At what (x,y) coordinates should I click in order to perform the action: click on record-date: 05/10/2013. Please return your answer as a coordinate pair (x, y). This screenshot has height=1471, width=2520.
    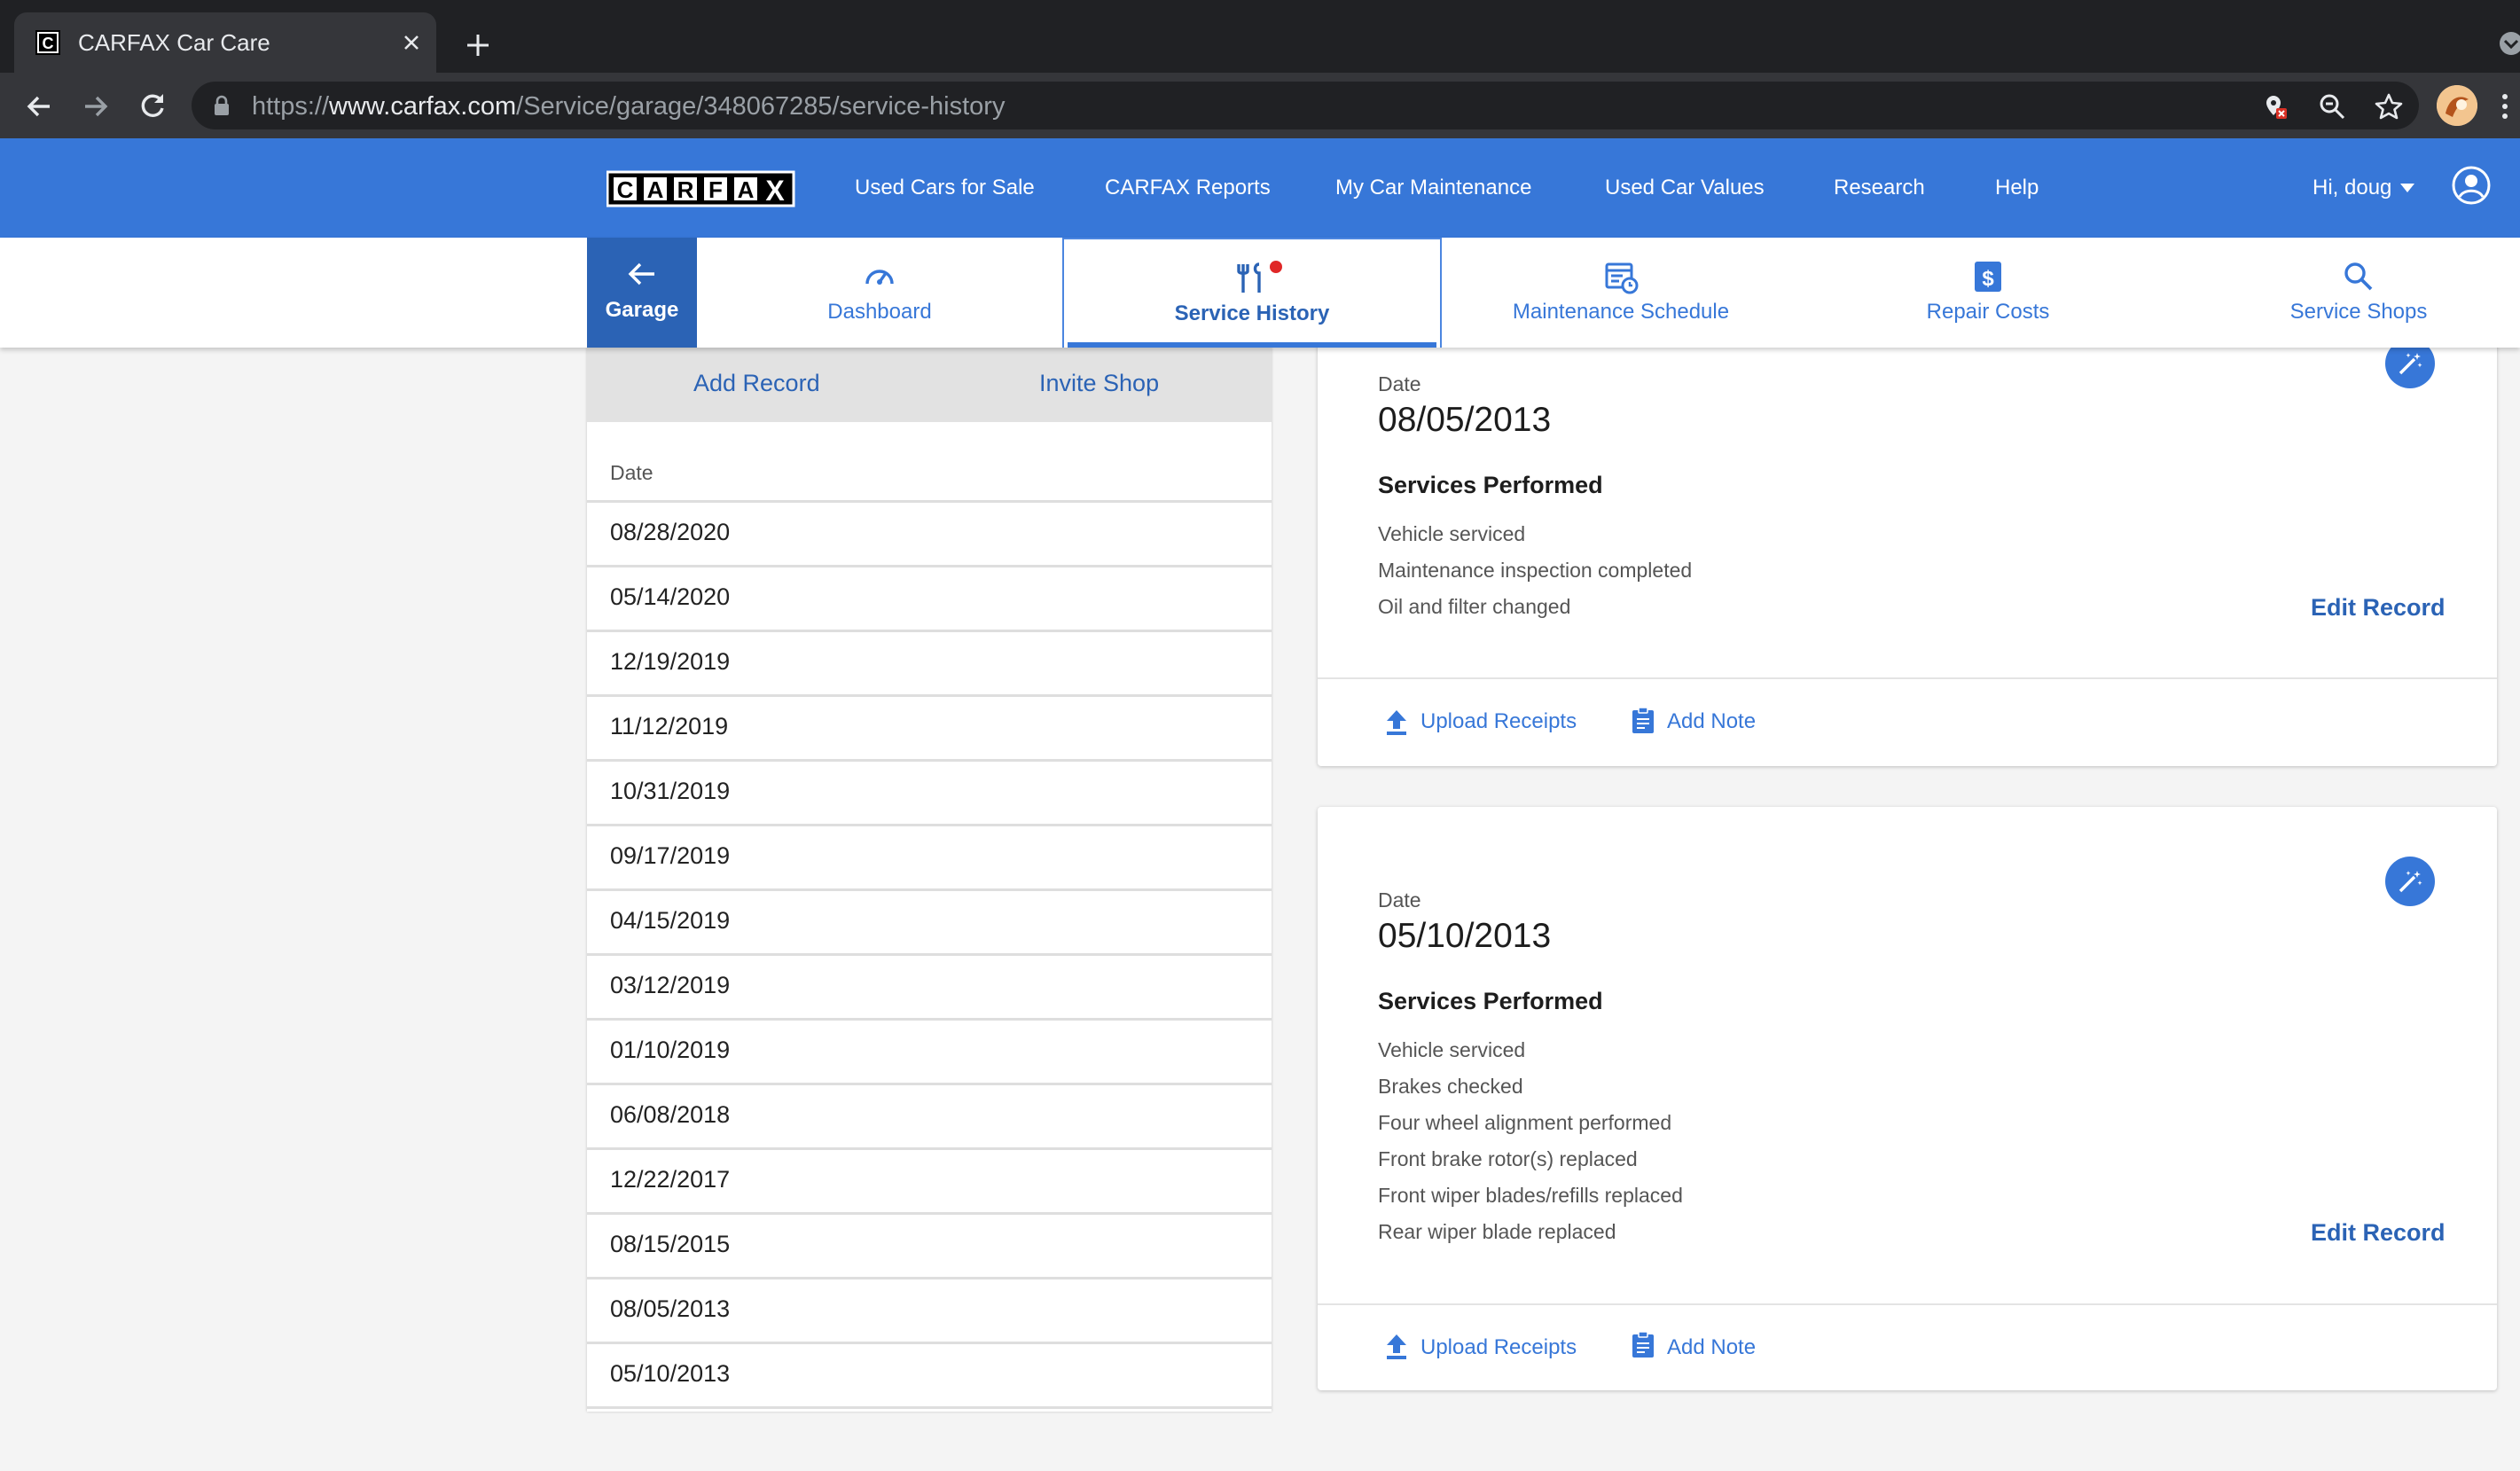
    Looking at the image, I should click on (1465, 936).